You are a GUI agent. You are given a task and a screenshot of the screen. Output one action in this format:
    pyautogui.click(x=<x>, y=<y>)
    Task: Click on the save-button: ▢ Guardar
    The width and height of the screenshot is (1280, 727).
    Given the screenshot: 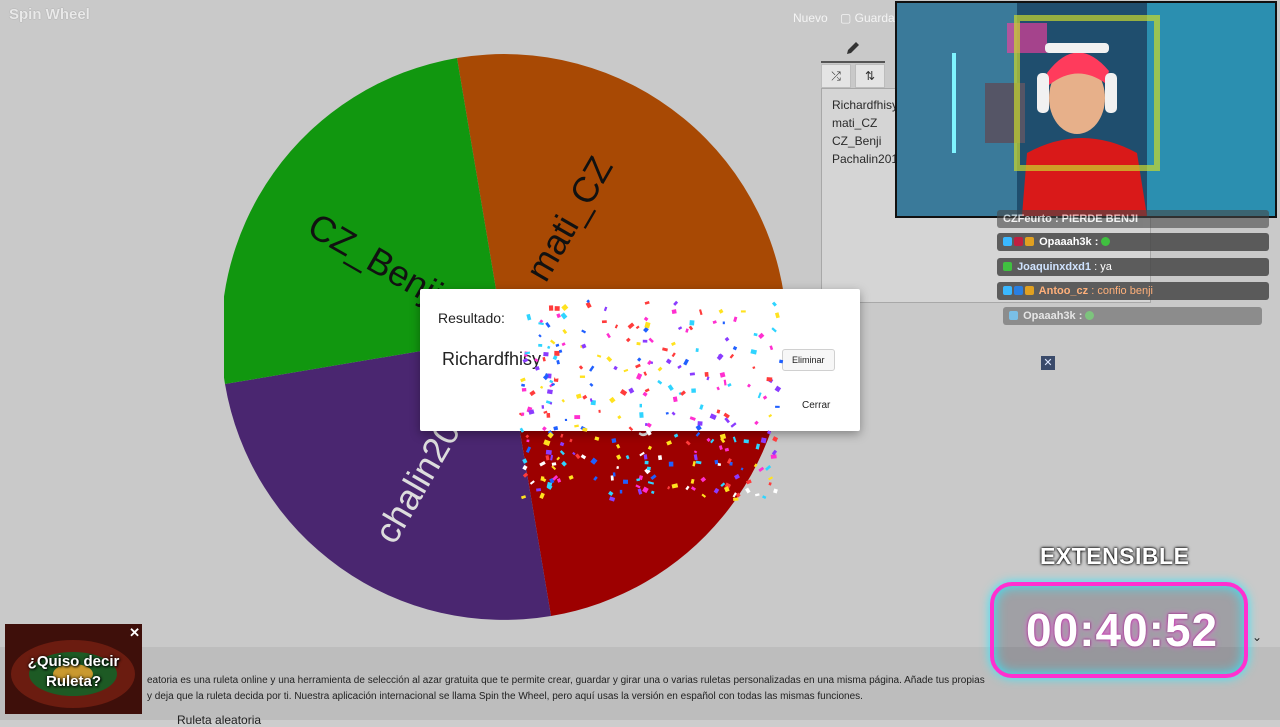 What is the action you would take?
    pyautogui.click(x=869, y=18)
    